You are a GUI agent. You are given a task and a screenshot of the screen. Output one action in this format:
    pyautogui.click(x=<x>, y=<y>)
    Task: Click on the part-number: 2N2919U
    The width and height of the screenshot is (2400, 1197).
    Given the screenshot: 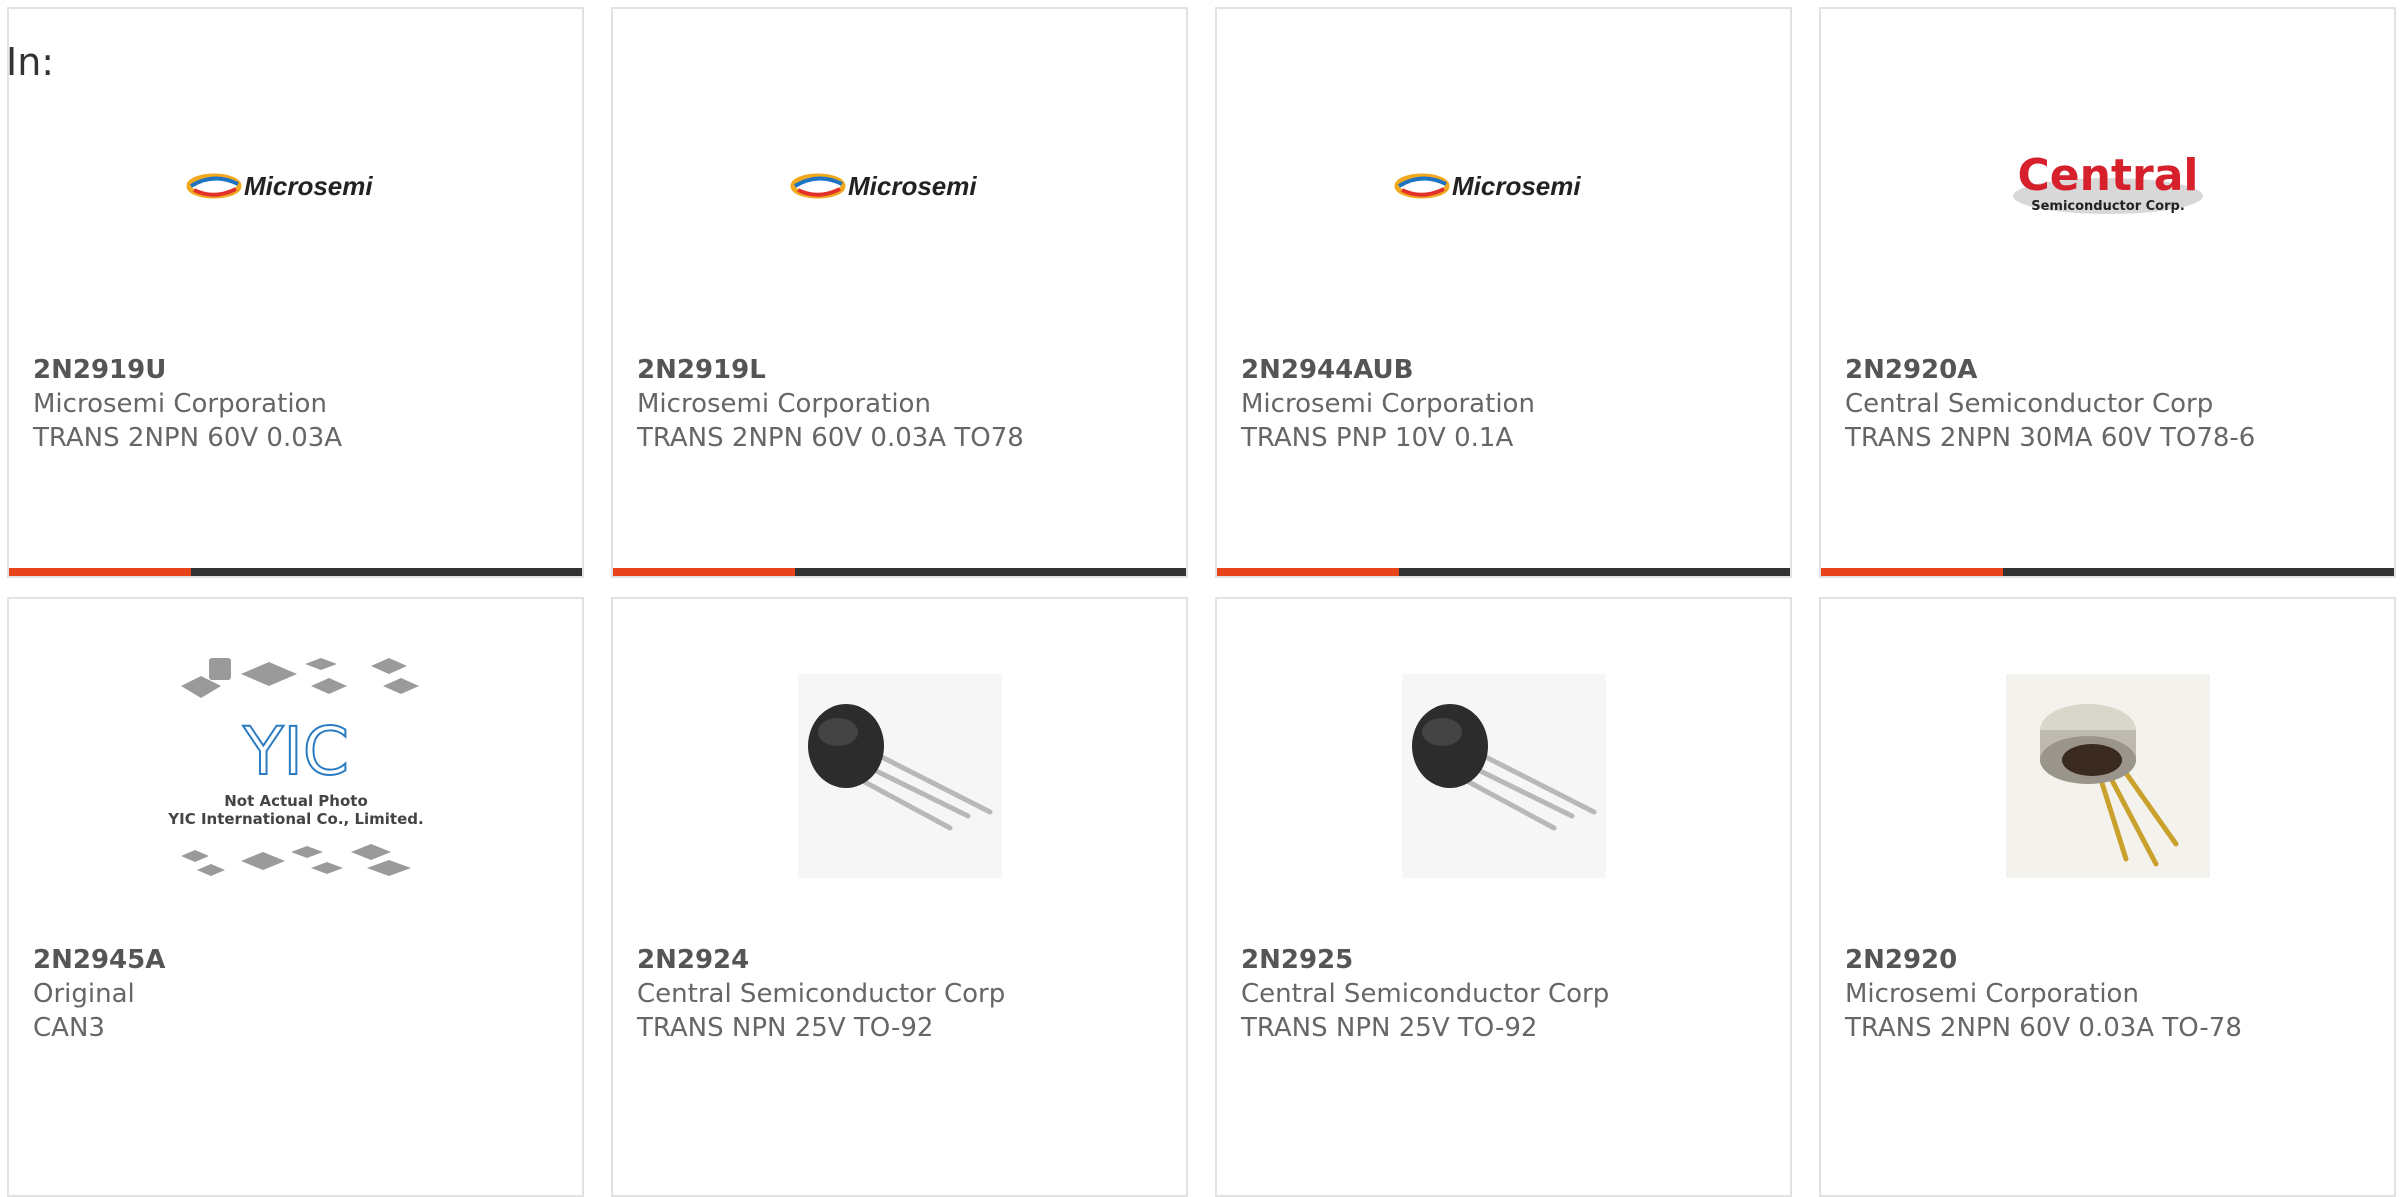 What is the action you would take?
    pyautogui.click(x=187, y=370)
    